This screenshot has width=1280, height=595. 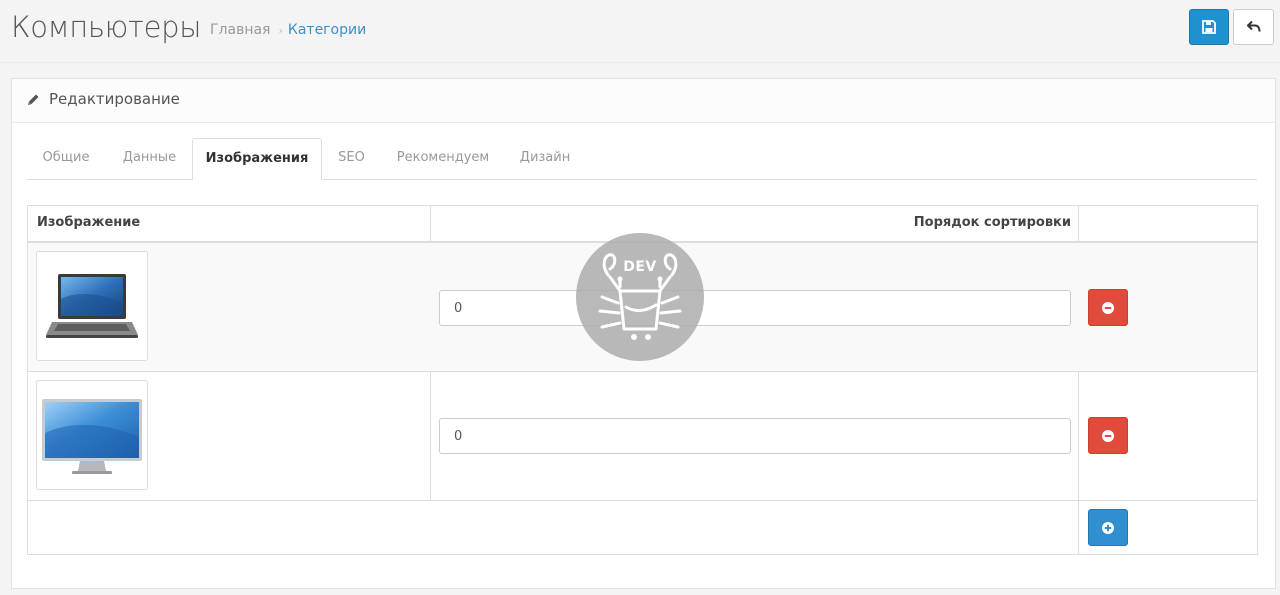 I want to click on laptop-image, so click(x=92, y=306).